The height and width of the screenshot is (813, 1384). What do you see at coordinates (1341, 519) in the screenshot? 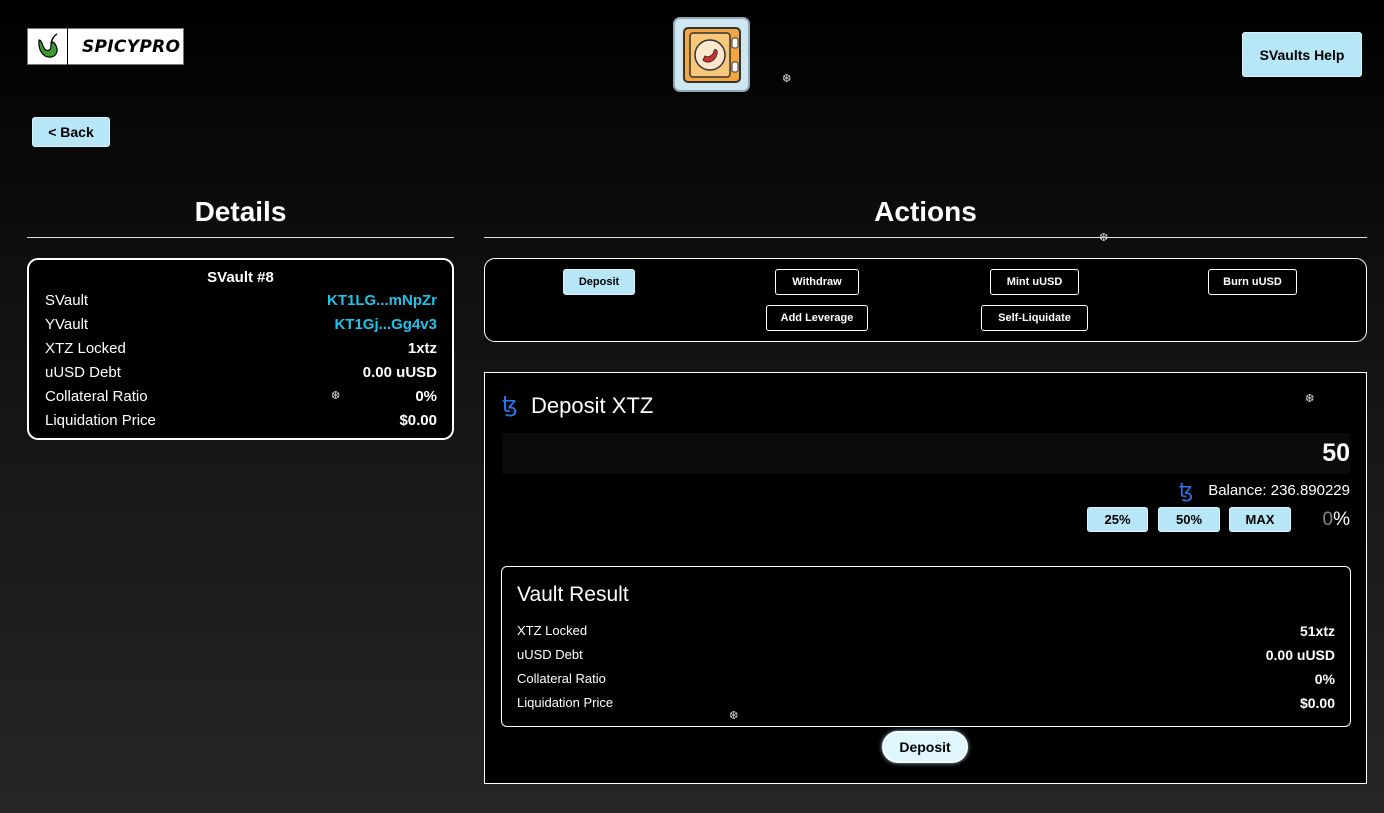
I see `percent-unit: %` at bounding box center [1341, 519].